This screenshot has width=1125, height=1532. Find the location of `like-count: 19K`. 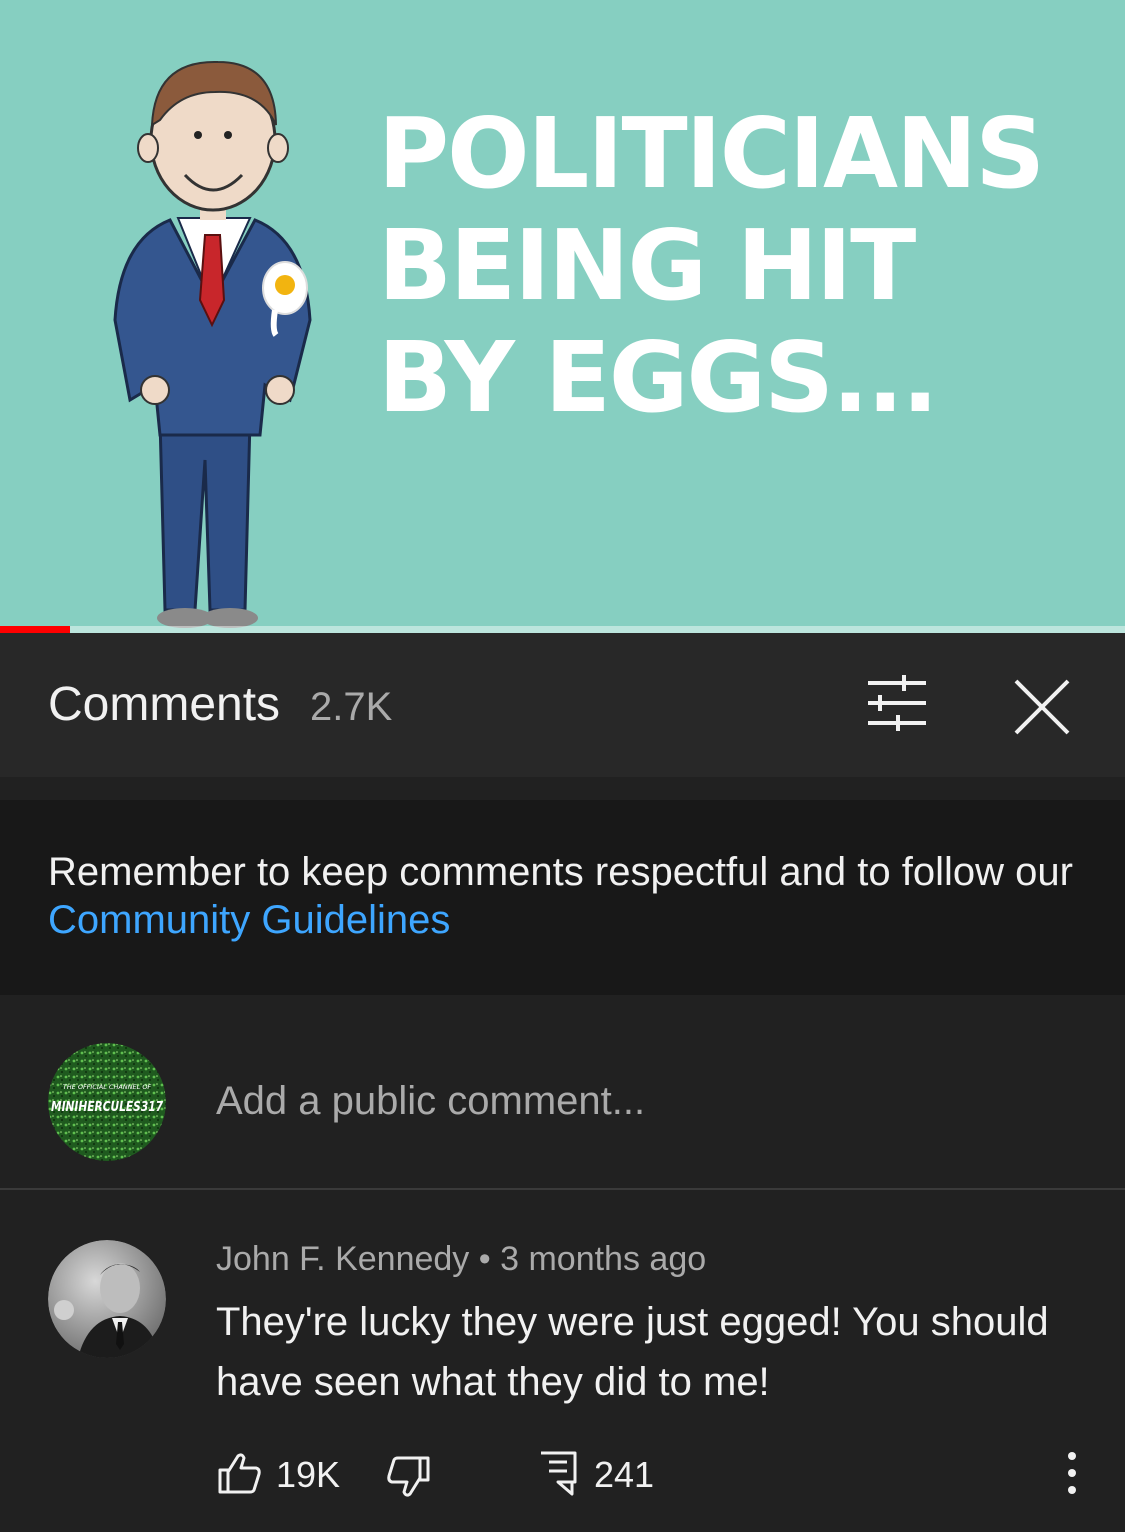

like-count: 19K is located at coordinates (308, 1474).